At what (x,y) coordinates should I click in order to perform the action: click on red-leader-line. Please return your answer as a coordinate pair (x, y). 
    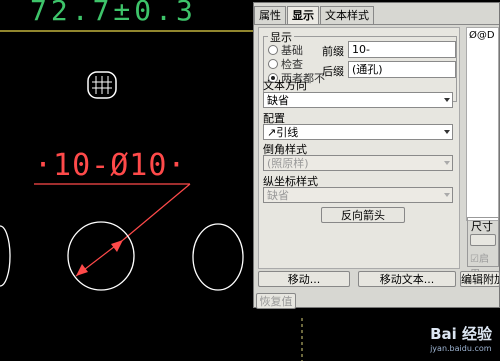
    Looking at the image, I should click on (156, 212).